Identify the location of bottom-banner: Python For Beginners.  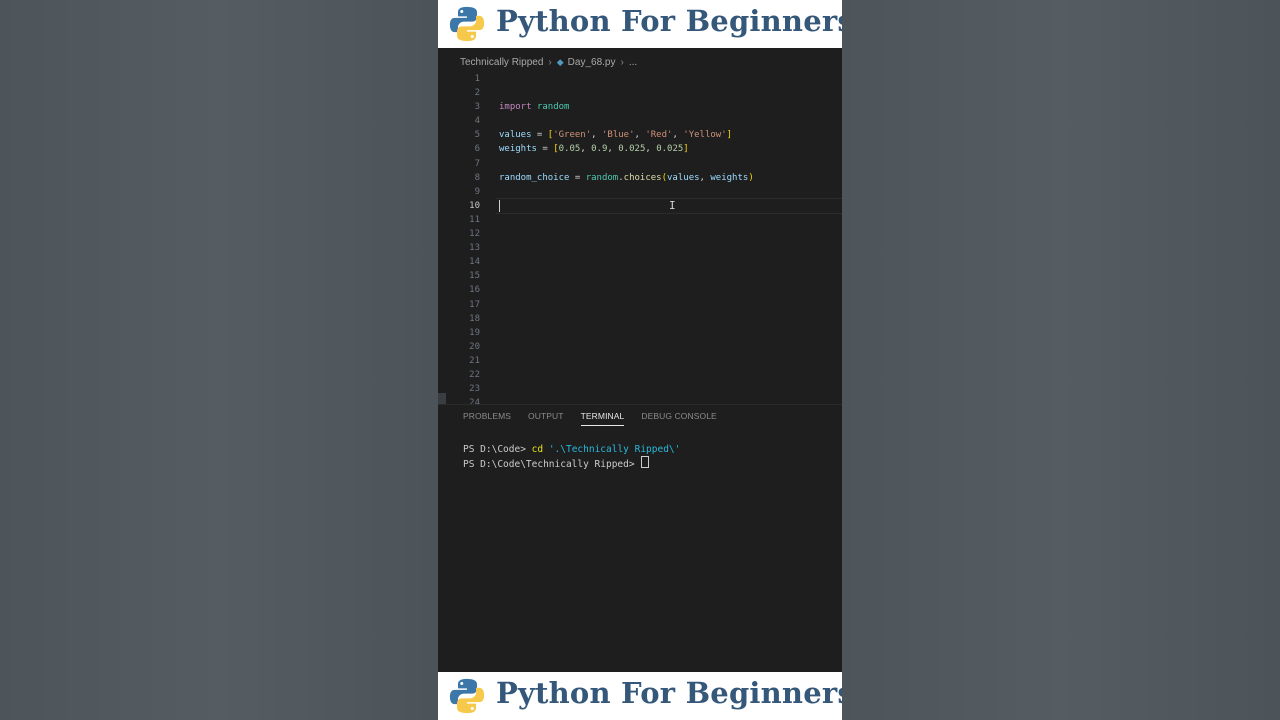
(640, 696).